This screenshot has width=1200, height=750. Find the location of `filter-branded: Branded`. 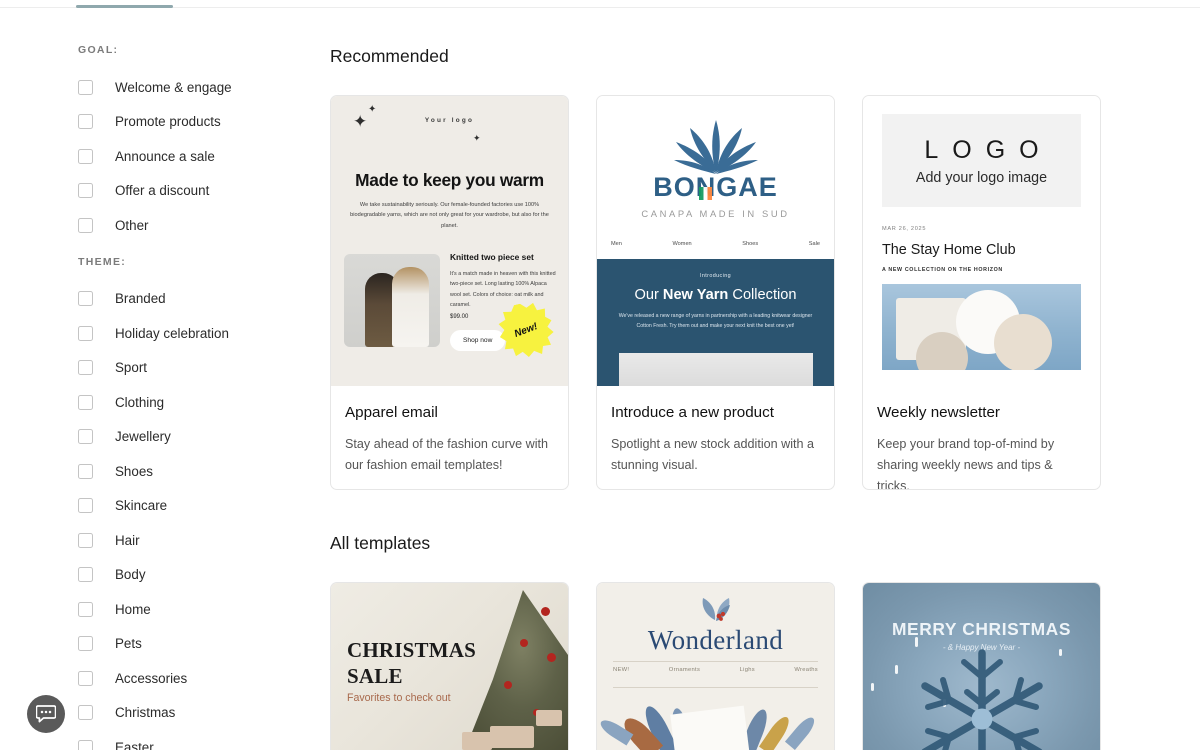

filter-branded: Branded is located at coordinates (204, 299).